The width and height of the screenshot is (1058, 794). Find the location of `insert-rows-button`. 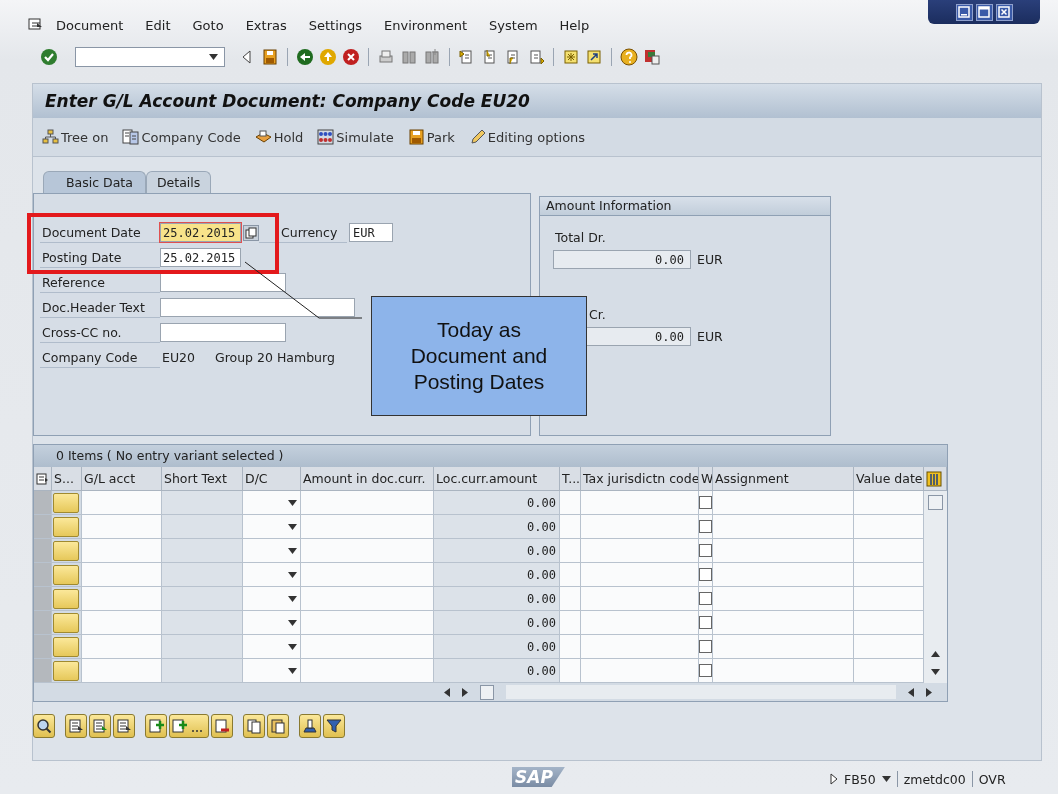

insert-rows-button is located at coordinates (189, 726).